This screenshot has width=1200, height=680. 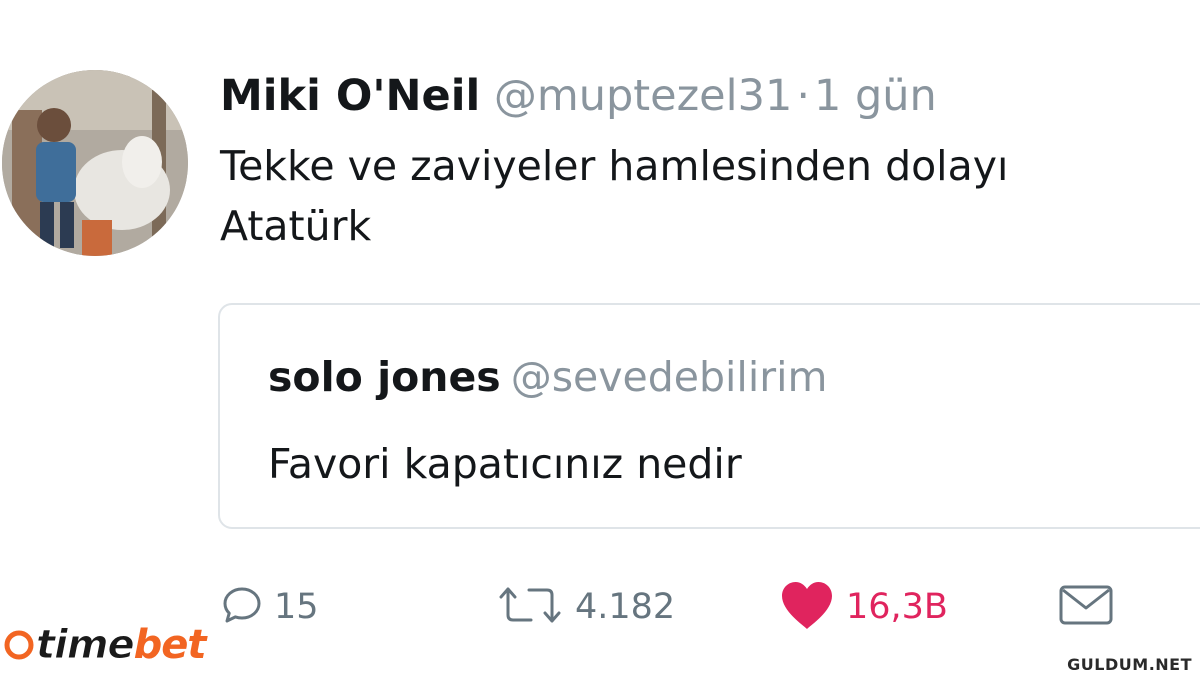 What do you see at coordinates (807, 607) in the screenshot?
I see `heart-icon` at bounding box center [807, 607].